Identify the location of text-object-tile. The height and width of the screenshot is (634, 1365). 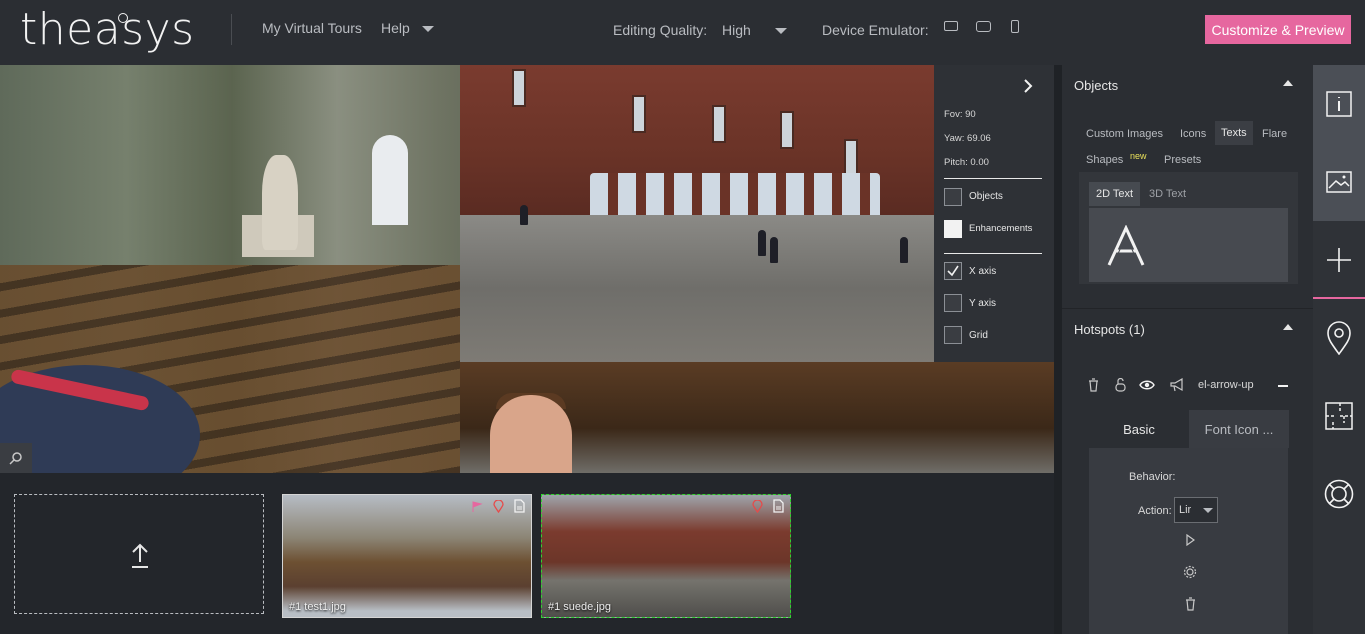
(1188, 245).